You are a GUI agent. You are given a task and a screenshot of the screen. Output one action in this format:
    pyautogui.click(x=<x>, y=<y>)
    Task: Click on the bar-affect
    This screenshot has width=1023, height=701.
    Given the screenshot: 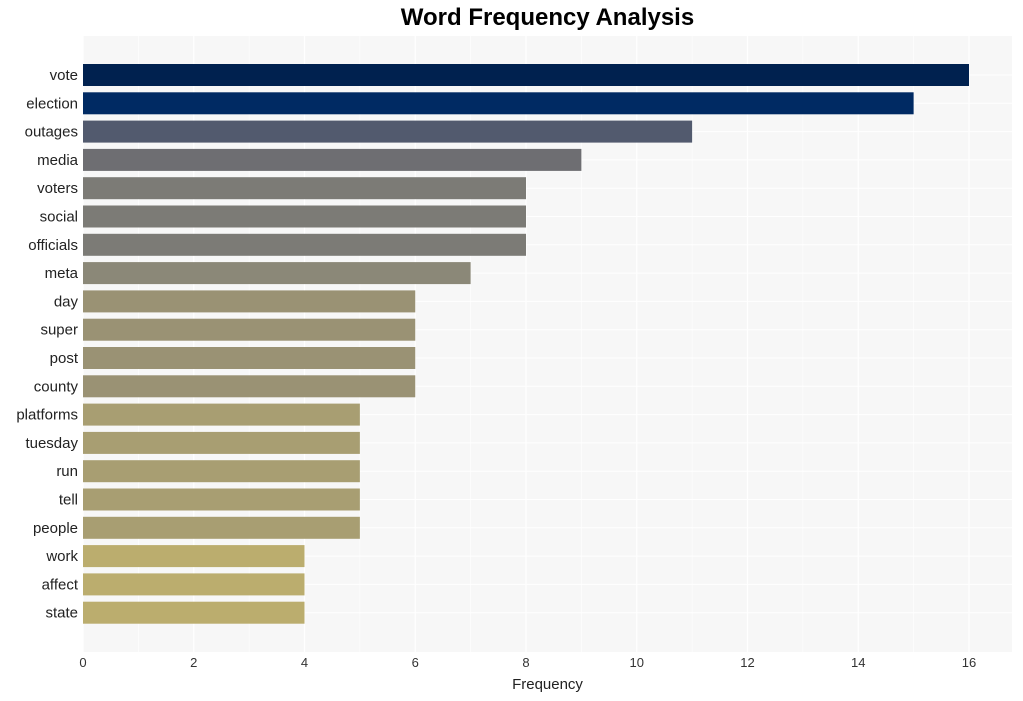 What is the action you would take?
    pyautogui.click(x=194, y=584)
    